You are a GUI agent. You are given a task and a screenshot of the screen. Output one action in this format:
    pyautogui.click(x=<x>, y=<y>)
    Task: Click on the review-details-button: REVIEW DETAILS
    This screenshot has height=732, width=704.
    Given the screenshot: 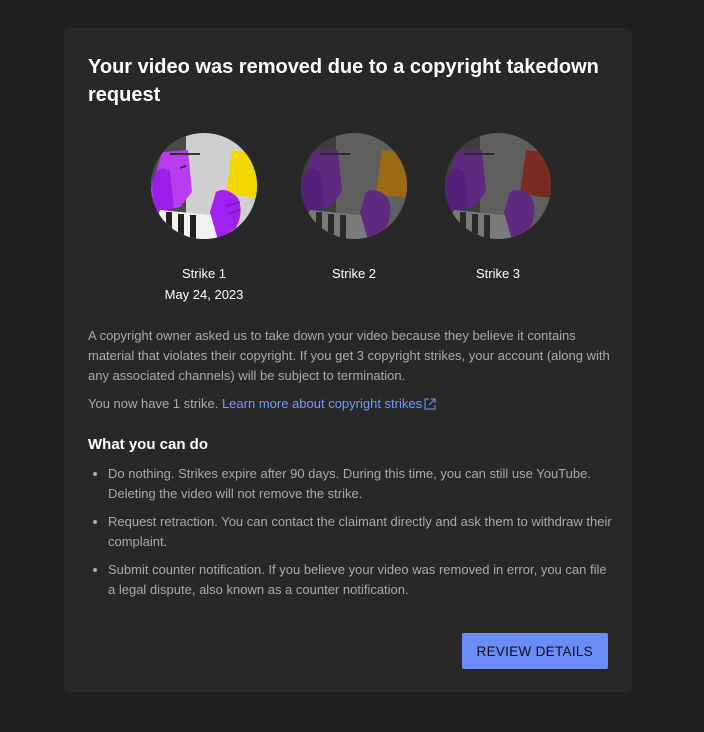 What is the action you would take?
    pyautogui.click(x=534, y=651)
    